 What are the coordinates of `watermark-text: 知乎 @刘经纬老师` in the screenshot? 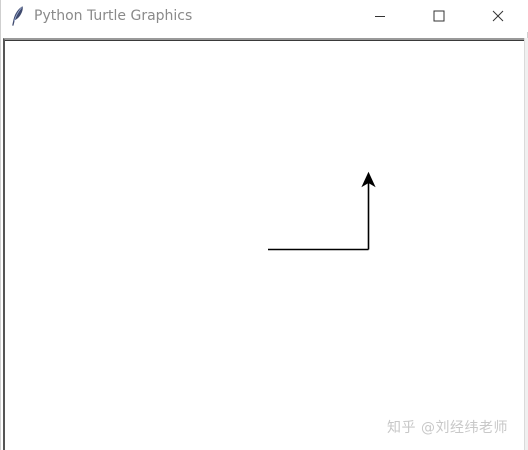 It's located at (447, 428).